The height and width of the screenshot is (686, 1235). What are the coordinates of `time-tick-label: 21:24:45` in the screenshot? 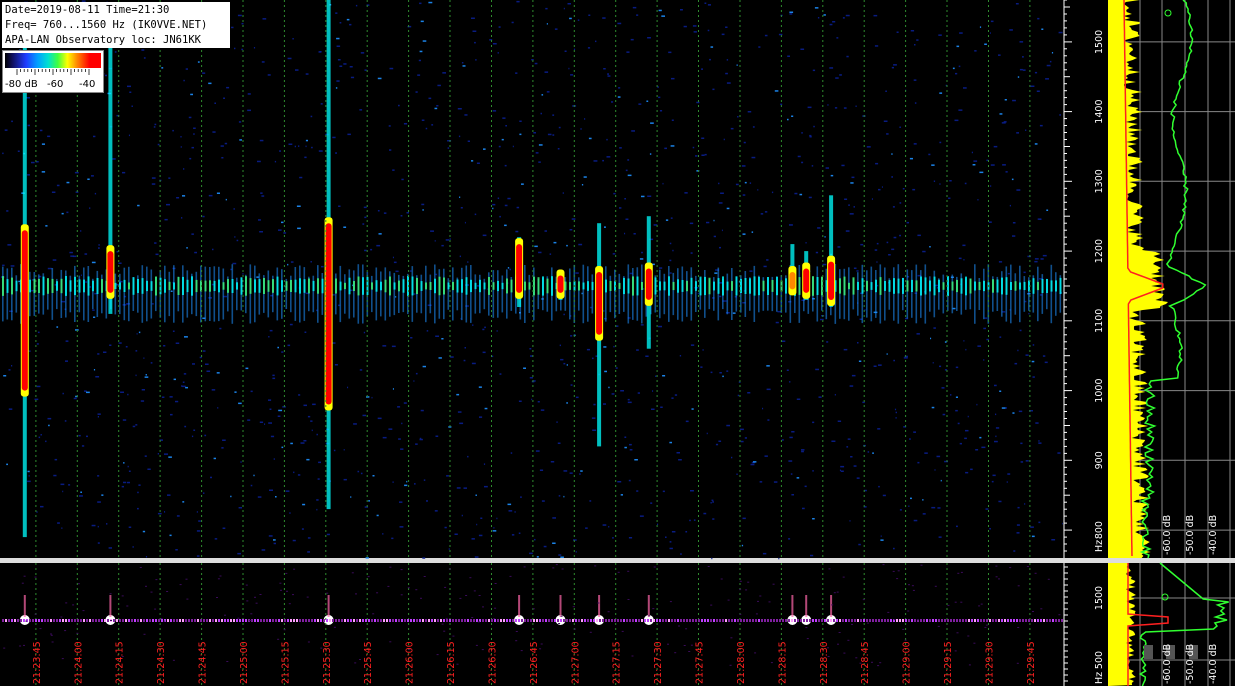 It's located at (203, 662).